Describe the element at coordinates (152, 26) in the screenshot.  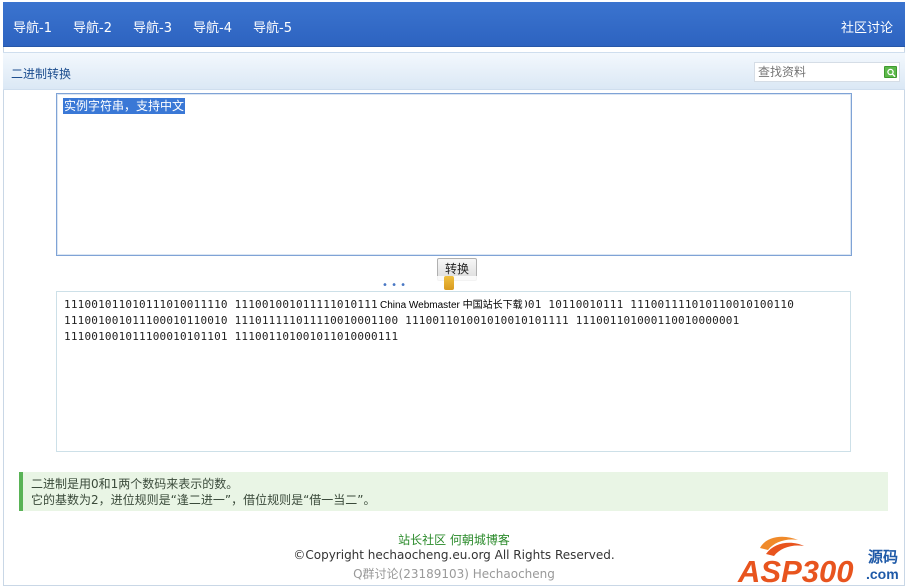
I see `nav-item-3: 导航-3` at that location.